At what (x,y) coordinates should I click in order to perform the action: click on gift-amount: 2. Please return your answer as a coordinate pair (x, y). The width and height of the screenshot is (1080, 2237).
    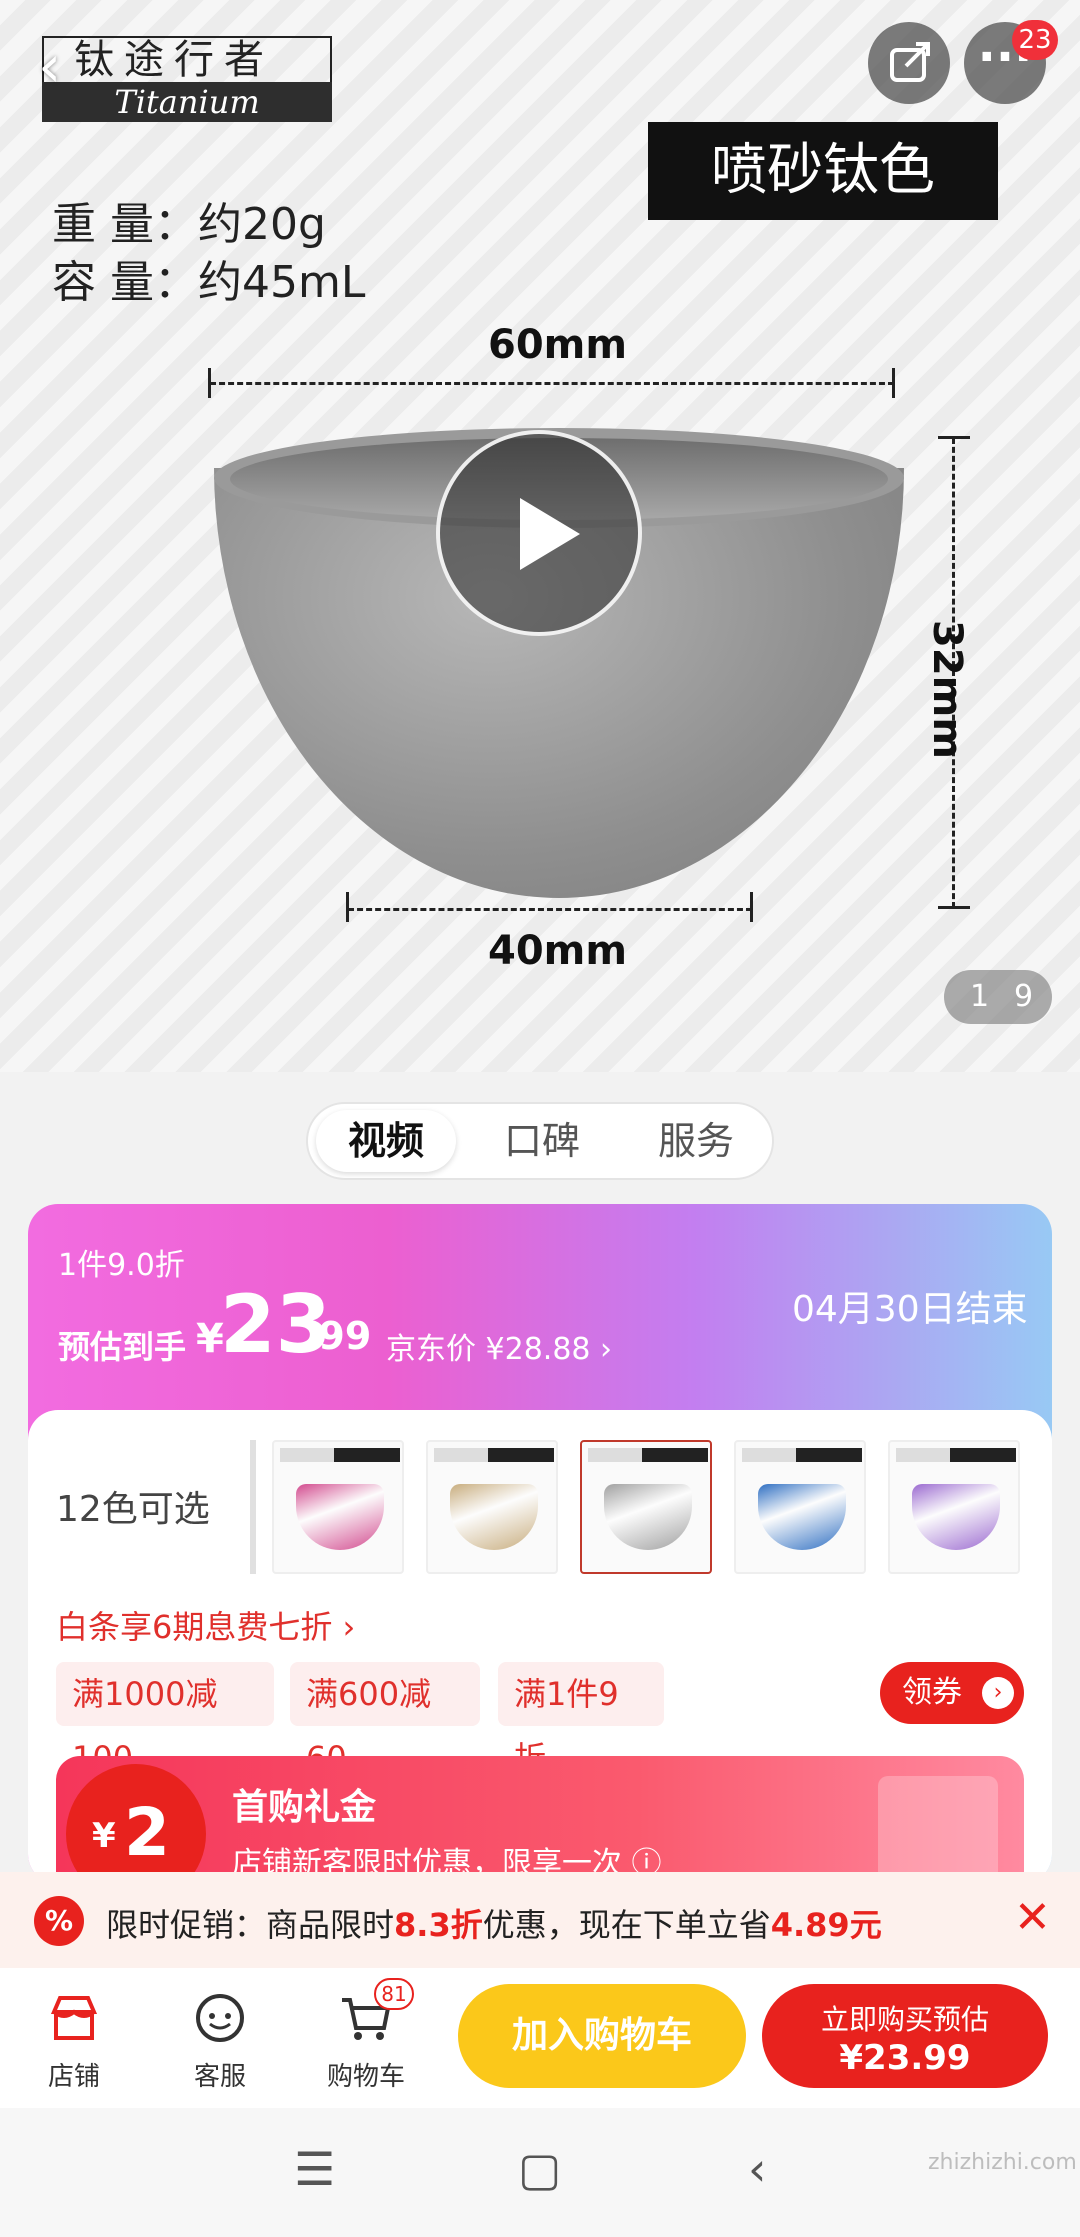
    Looking at the image, I should click on (147, 1832).